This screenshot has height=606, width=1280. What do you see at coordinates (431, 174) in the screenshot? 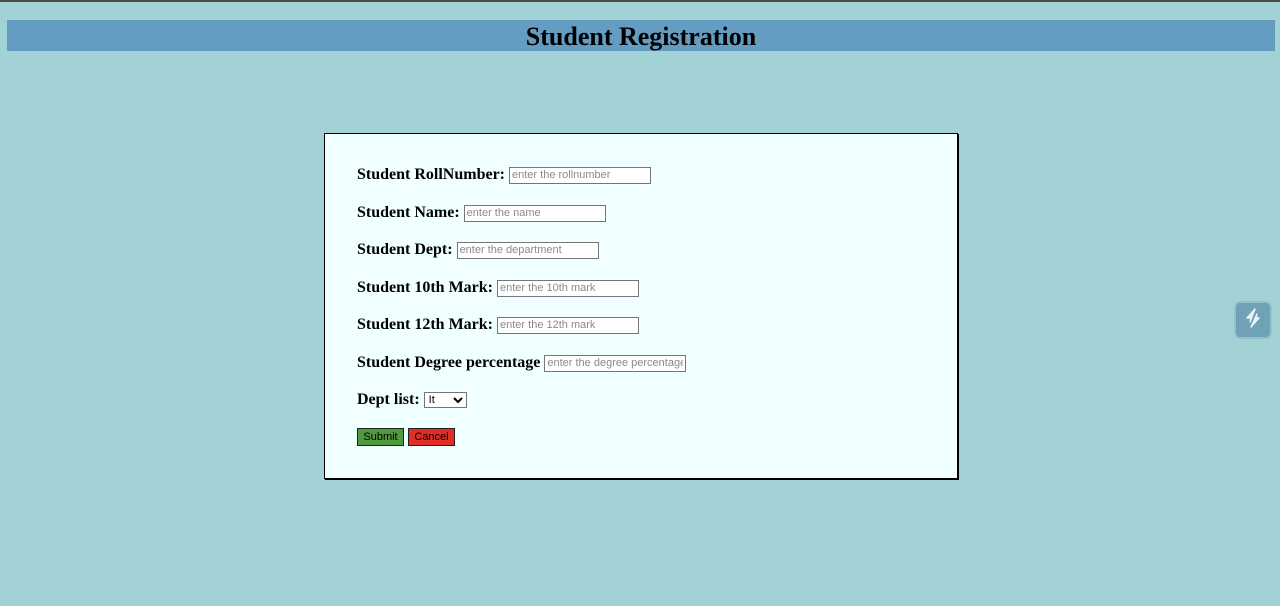
I see `rollnumber-label: Student RollNumber:` at bounding box center [431, 174].